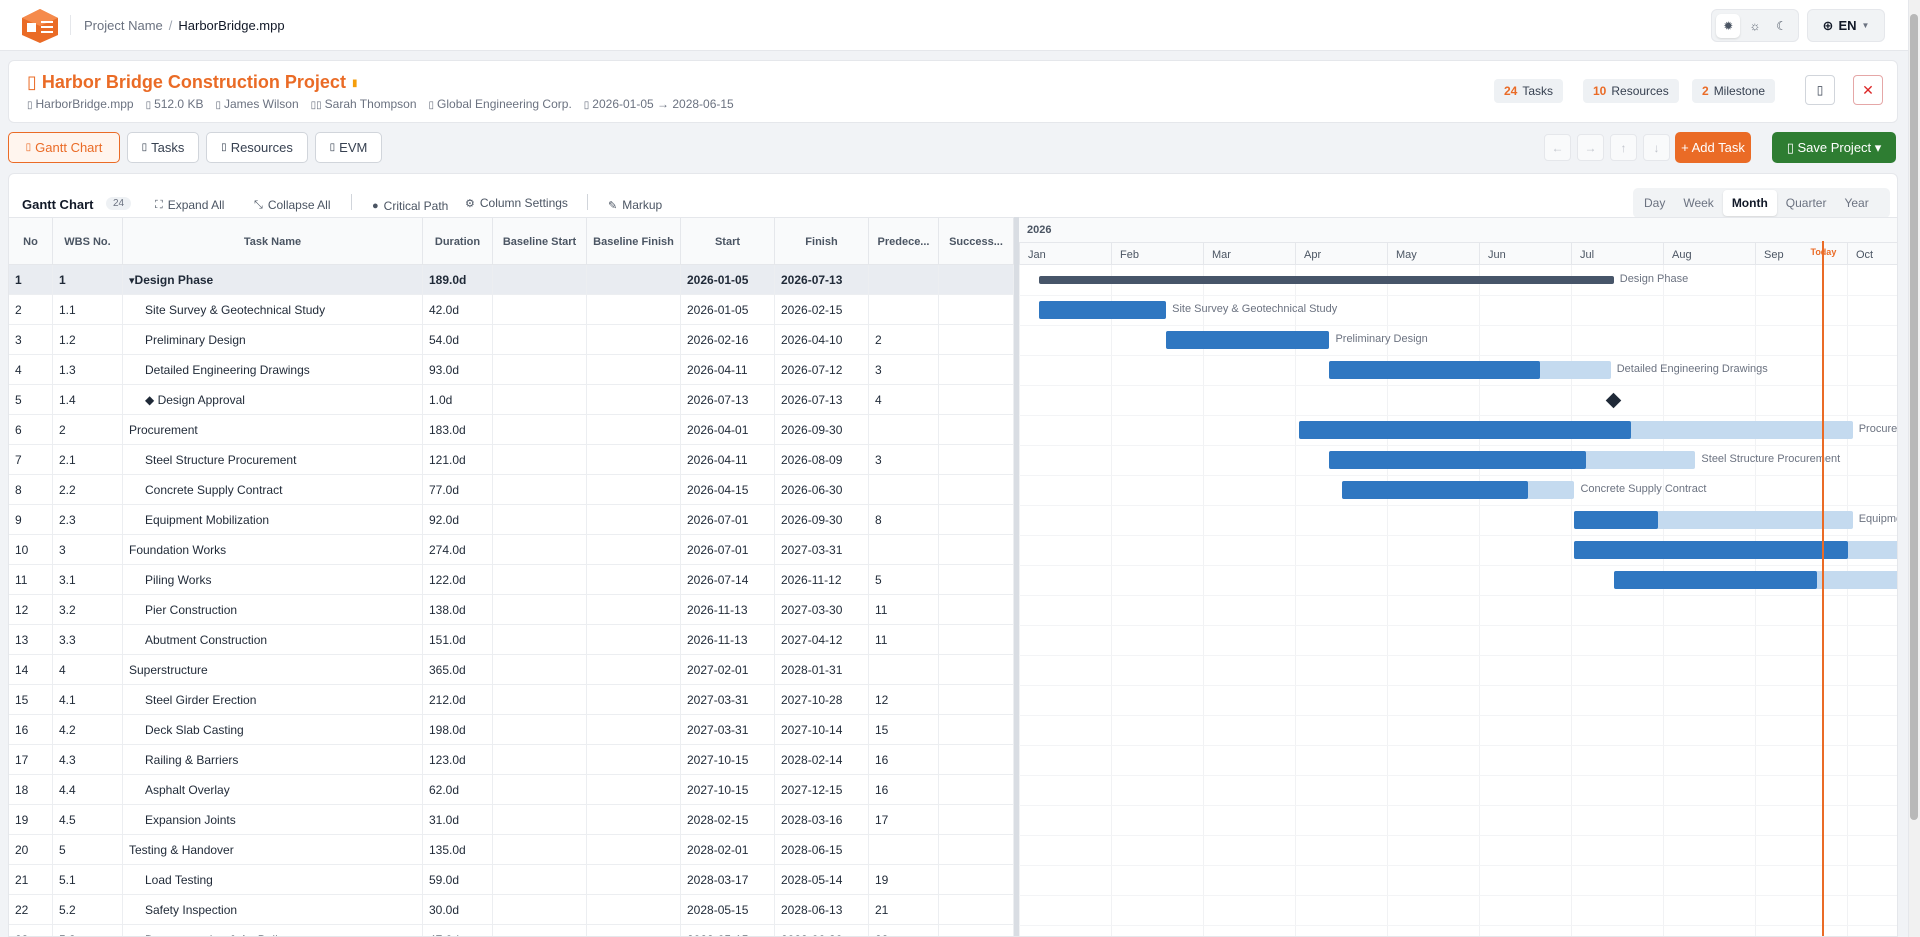  What do you see at coordinates (88, 930) in the screenshot?
I see `cell-wbs: 5.3` at bounding box center [88, 930].